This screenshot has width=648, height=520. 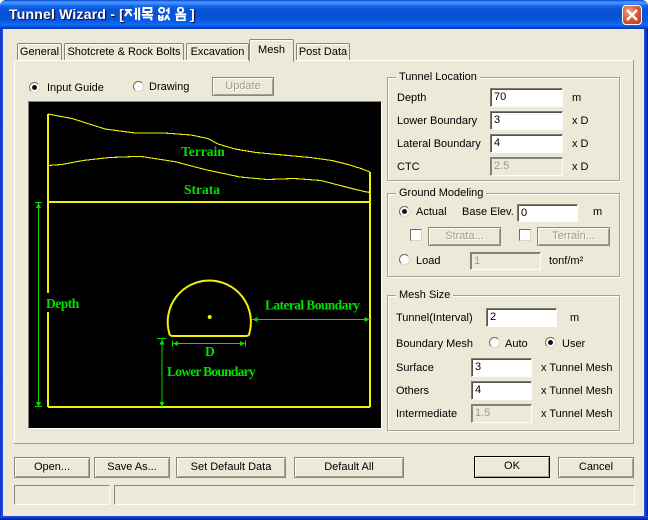 I want to click on svg-text: Terrain, so click(x=203, y=151).